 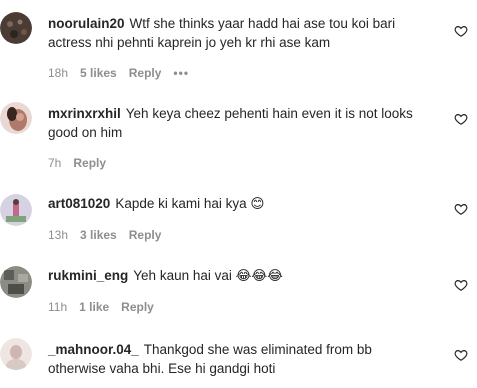 What do you see at coordinates (94, 307) in the screenshot?
I see `comment-likes: 1 like` at bounding box center [94, 307].